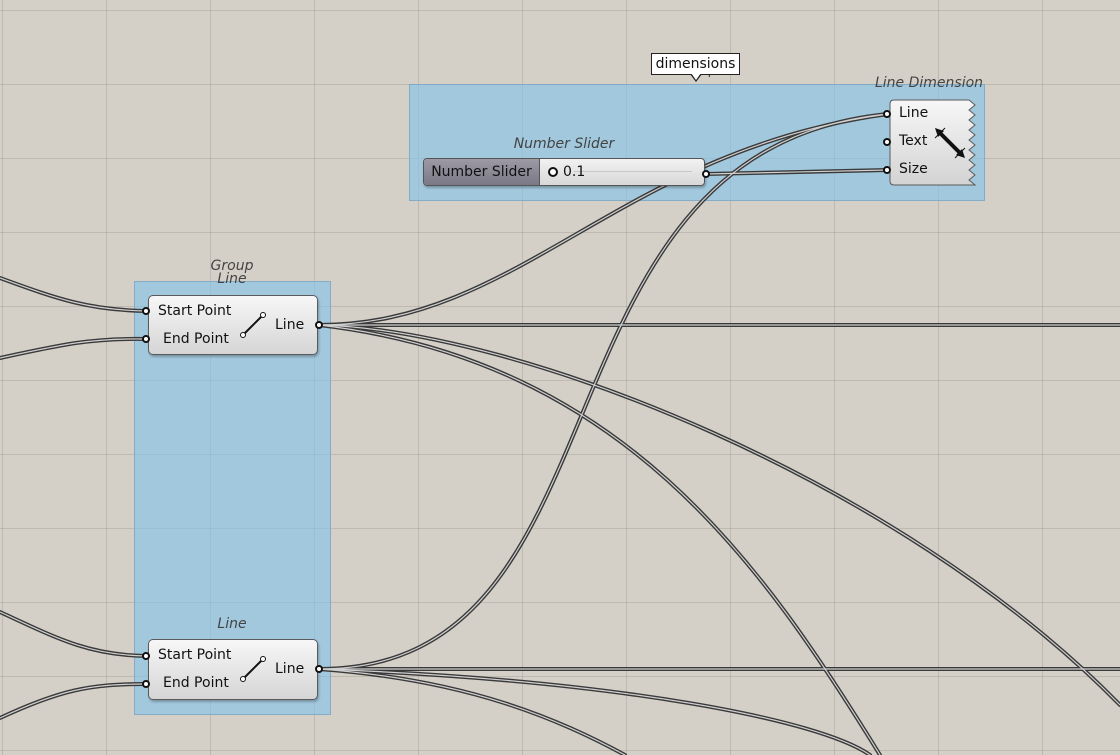  Describe the element at coordinates (319, 669) in the screenshot. I see `line2-output-grip` at that location.